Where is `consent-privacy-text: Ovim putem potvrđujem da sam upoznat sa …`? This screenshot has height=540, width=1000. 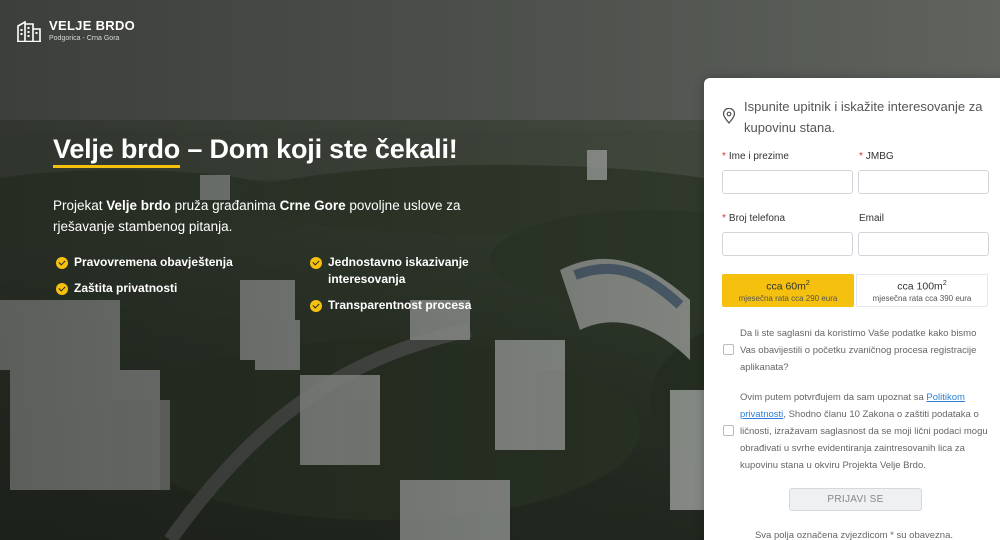
consent-privacy-text: Ovim putem potvrđujem da sam upoznat sa … is located at coordinates (867, 431).